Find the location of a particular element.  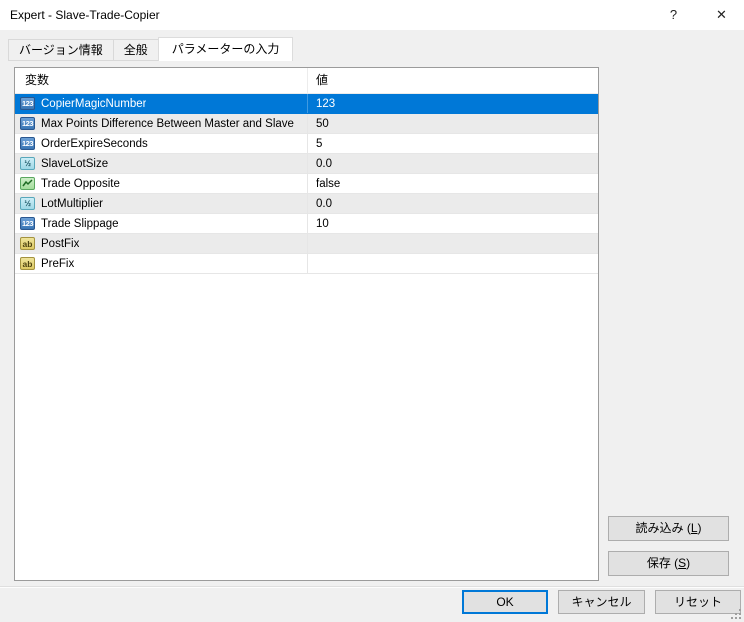

table-row: 123 CopierMagicNumber 123 is located at coordinates (306, 104).